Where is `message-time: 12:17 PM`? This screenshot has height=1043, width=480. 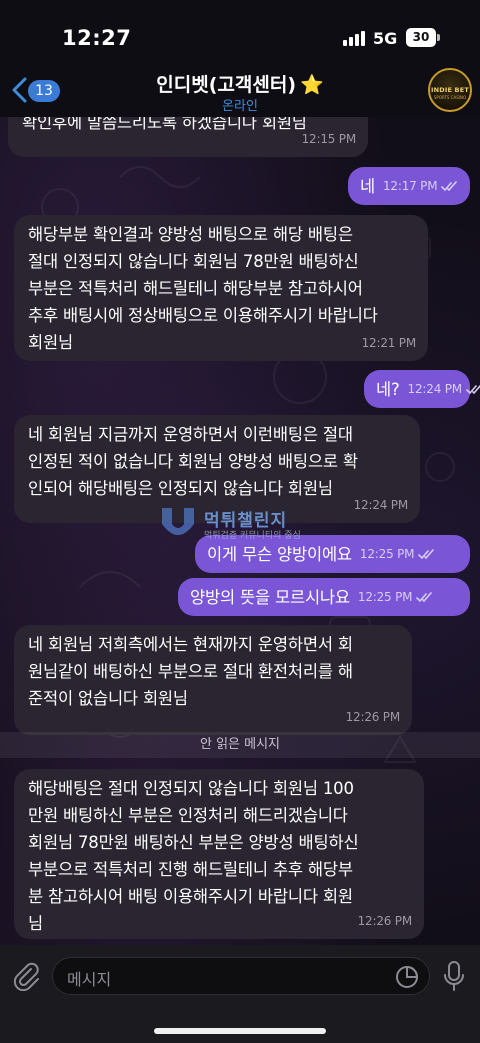 message-time: 12:17 PM is located at coordinates (410, 185).